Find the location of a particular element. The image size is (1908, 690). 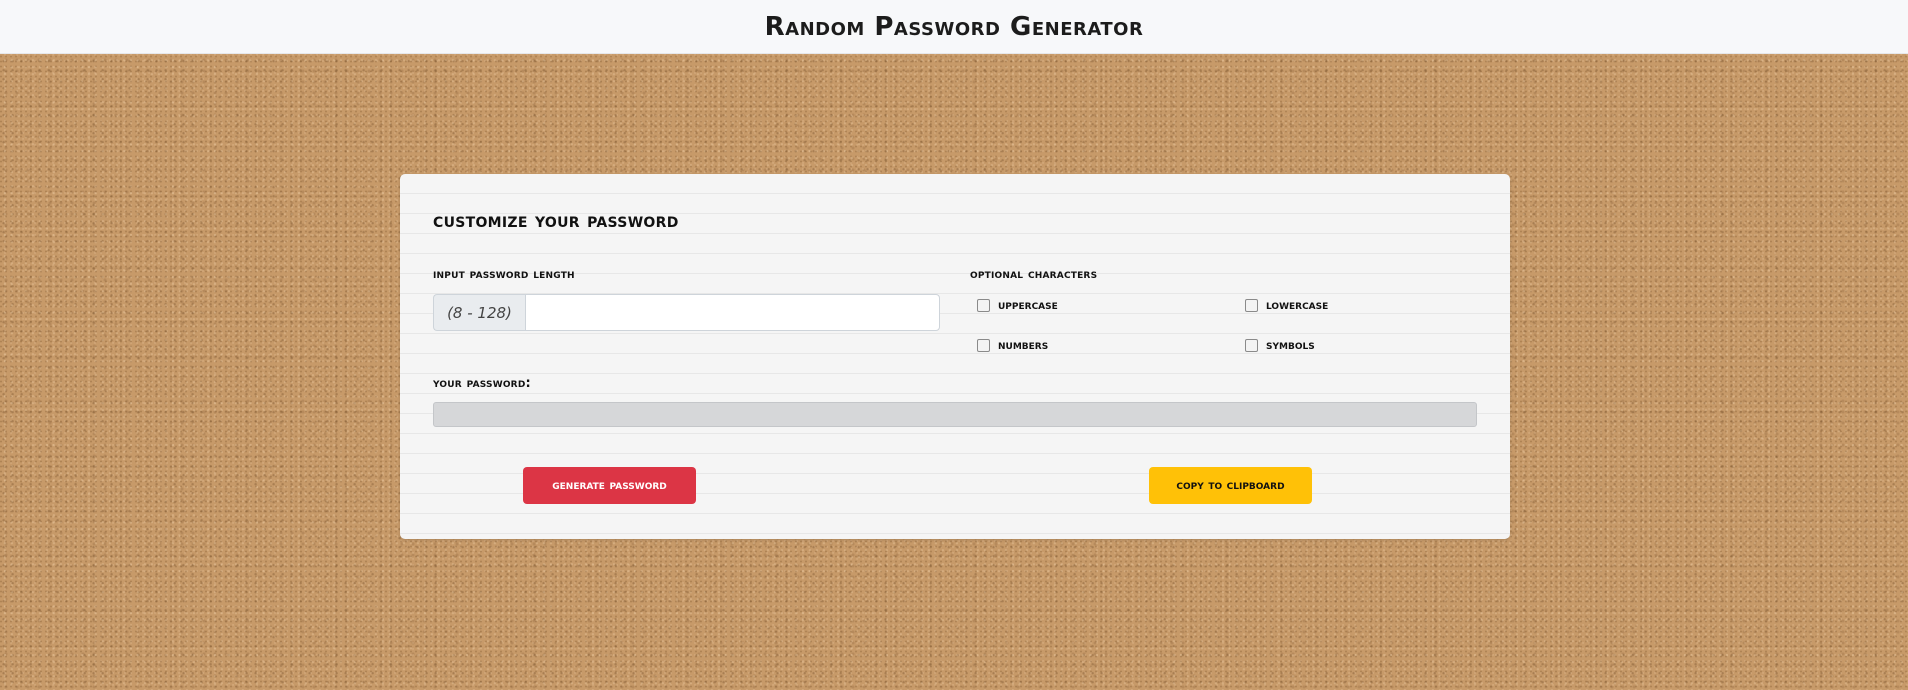

page-title: Random Password Generator is located at coordinates (954, 26).